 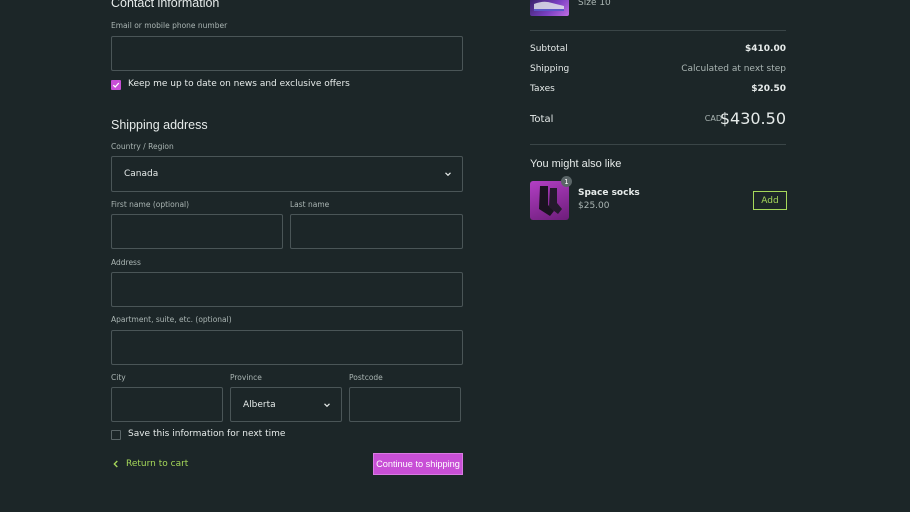 What do you see at coordinates (594, 206) in the screenshot?
I see `upsell-item-price: $25.00` at bounding box center [594, 206].